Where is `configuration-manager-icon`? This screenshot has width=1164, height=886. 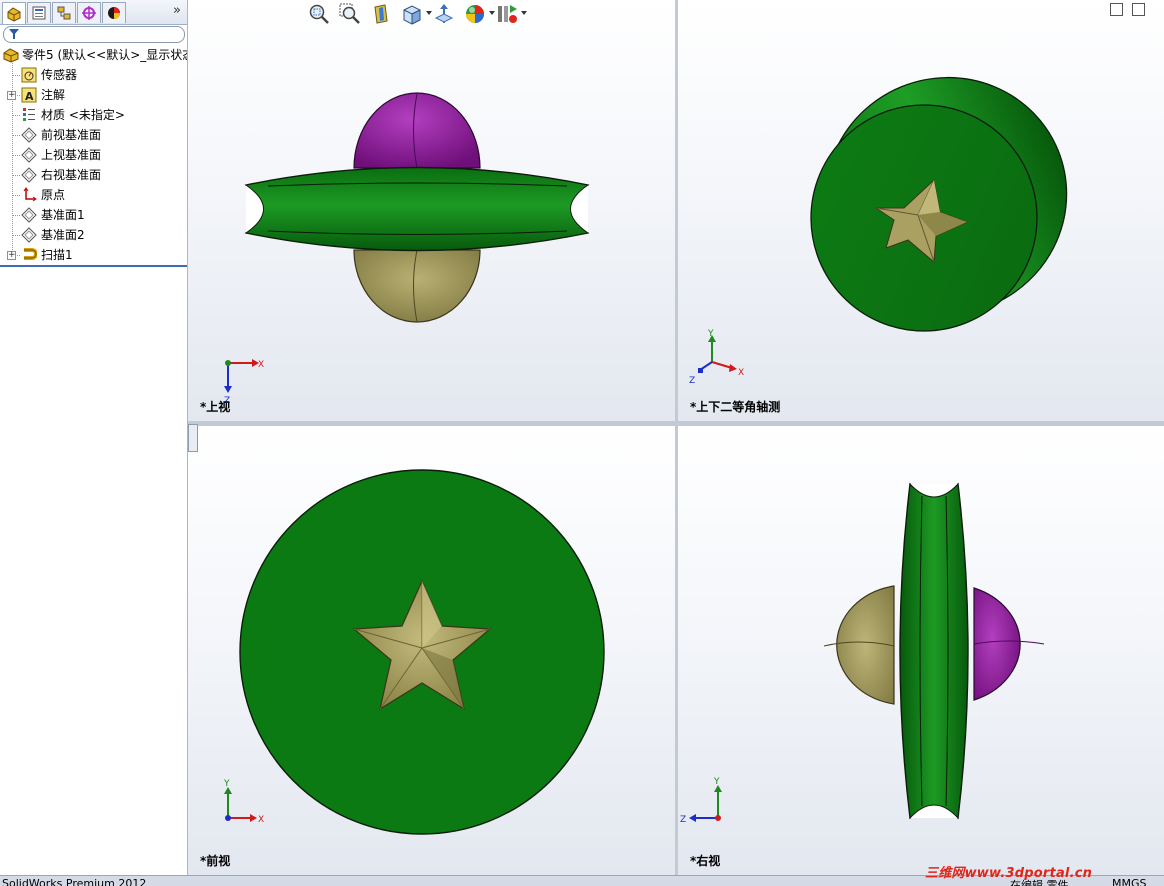
configuration-manager-icon is located at coordinates (64, 13).